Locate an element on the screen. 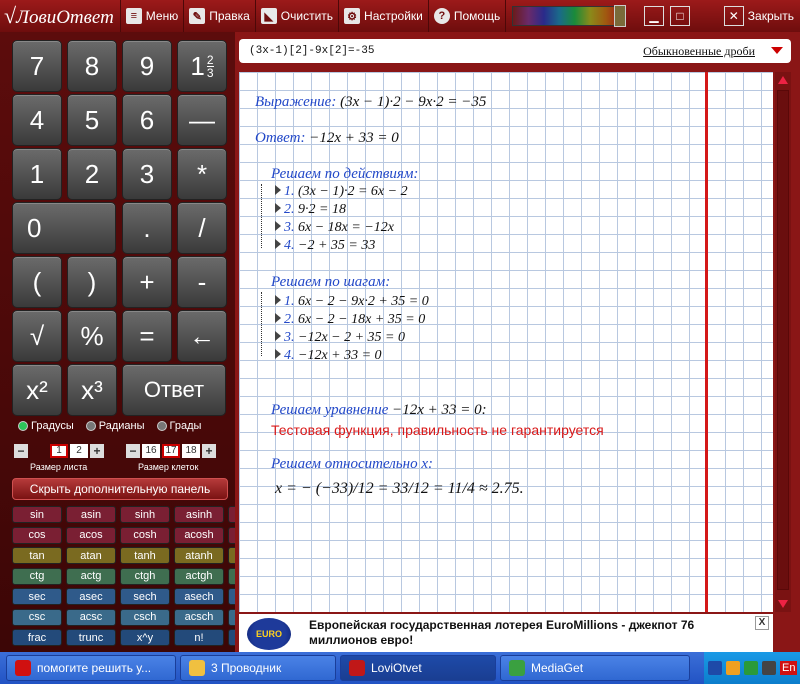 This screenshot has height=684, width=800. action-step: 2. 9·2 = 18 is located at coordinates (310, 210).